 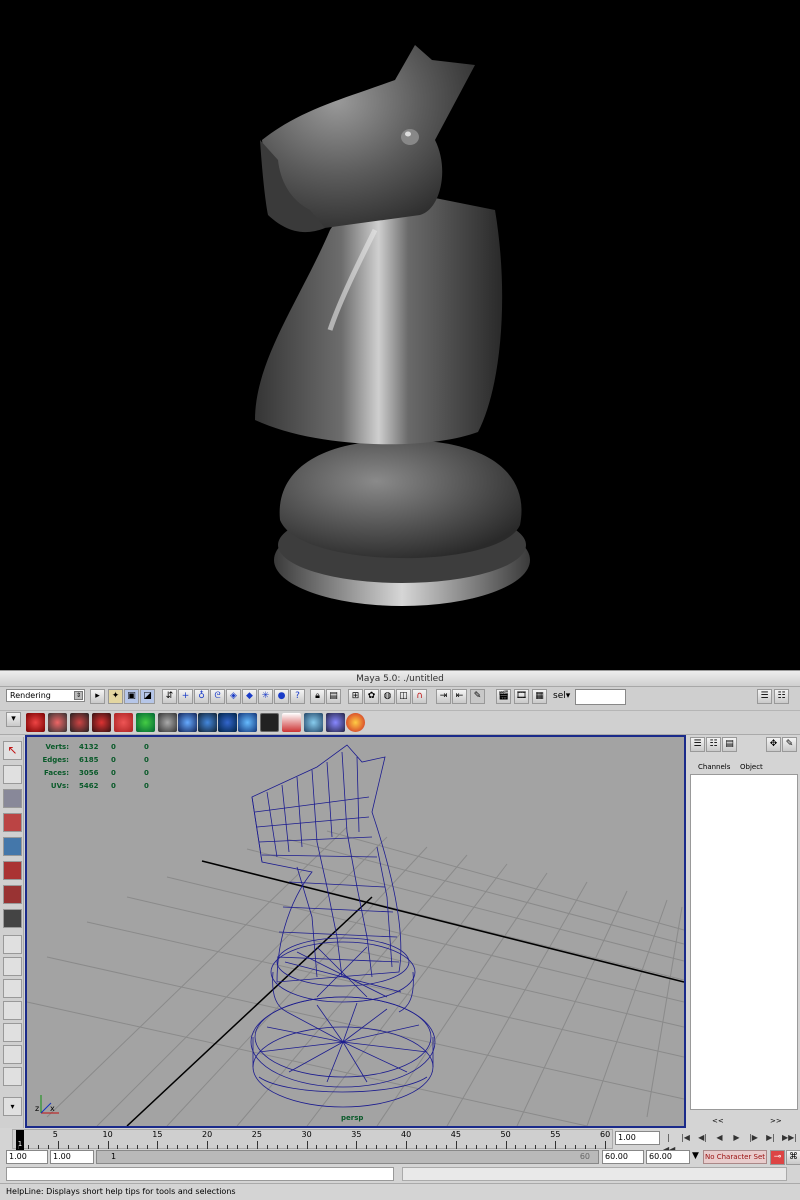 What do you see at coordinates (685, 1138) in the screenshot?
I see `playback-button-1: |◀` at bounding box center [685, 1138].